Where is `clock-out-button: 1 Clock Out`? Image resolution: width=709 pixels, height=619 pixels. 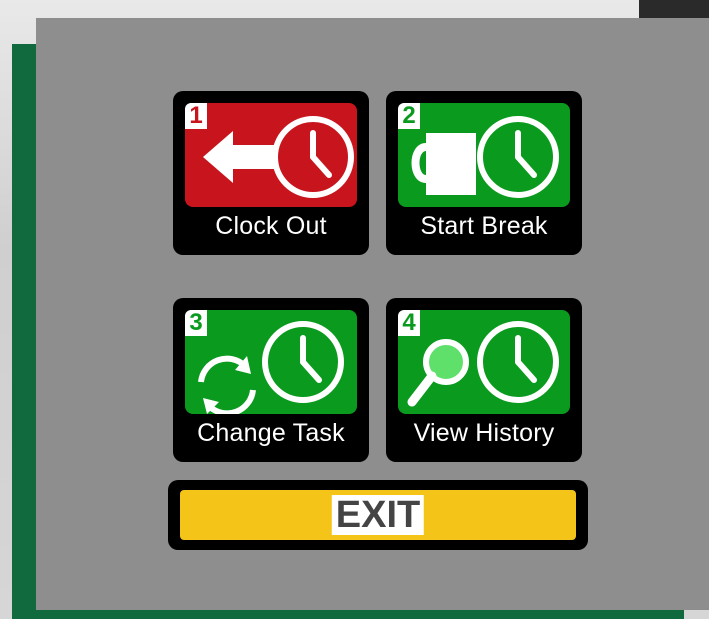
clock-out-button: 1 Clock Out is located at coordinates (271, 173).